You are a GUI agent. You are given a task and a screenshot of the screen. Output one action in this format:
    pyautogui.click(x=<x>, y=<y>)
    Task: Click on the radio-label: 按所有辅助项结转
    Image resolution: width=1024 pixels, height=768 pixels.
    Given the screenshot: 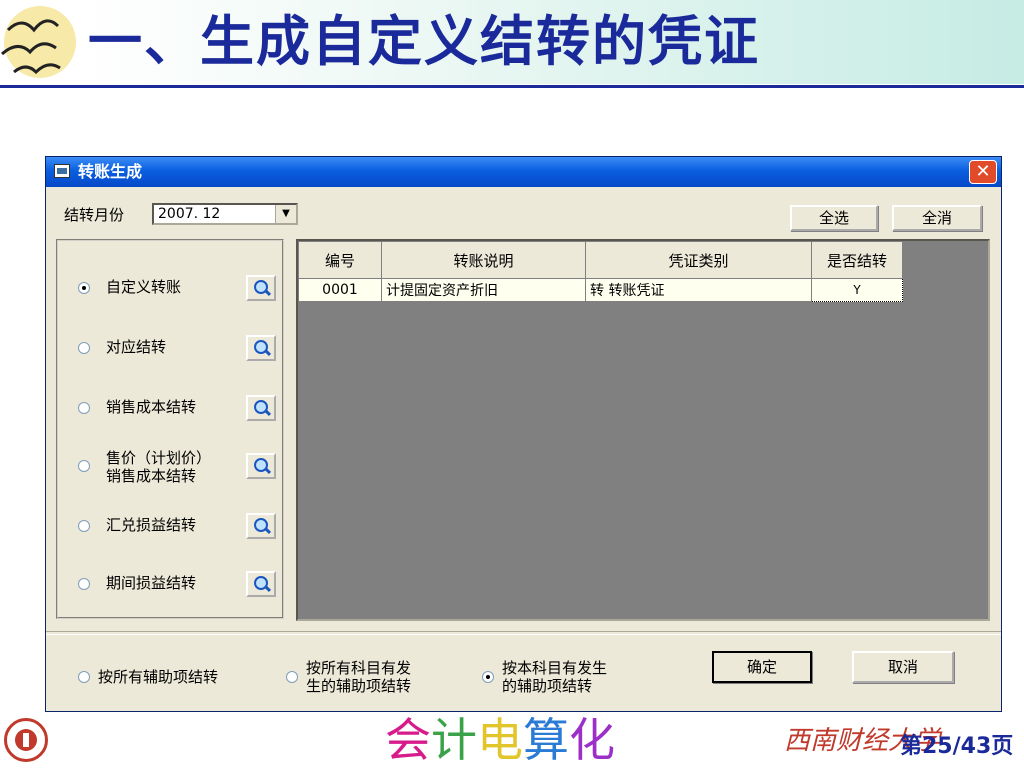 What is the action you would take?
    pyautogui.click(x=158, y=677)
    